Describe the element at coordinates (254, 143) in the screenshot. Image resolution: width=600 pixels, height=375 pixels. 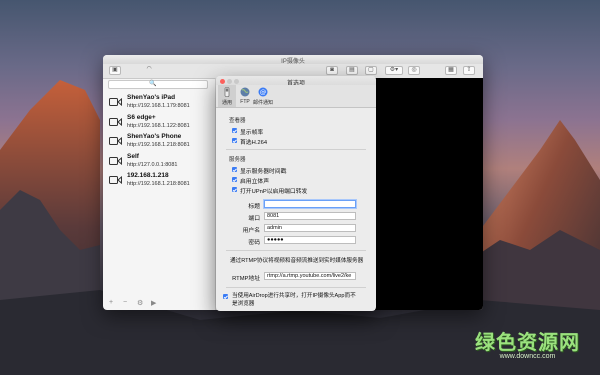
I see `checkbox-label: 首选H.264` at that location.